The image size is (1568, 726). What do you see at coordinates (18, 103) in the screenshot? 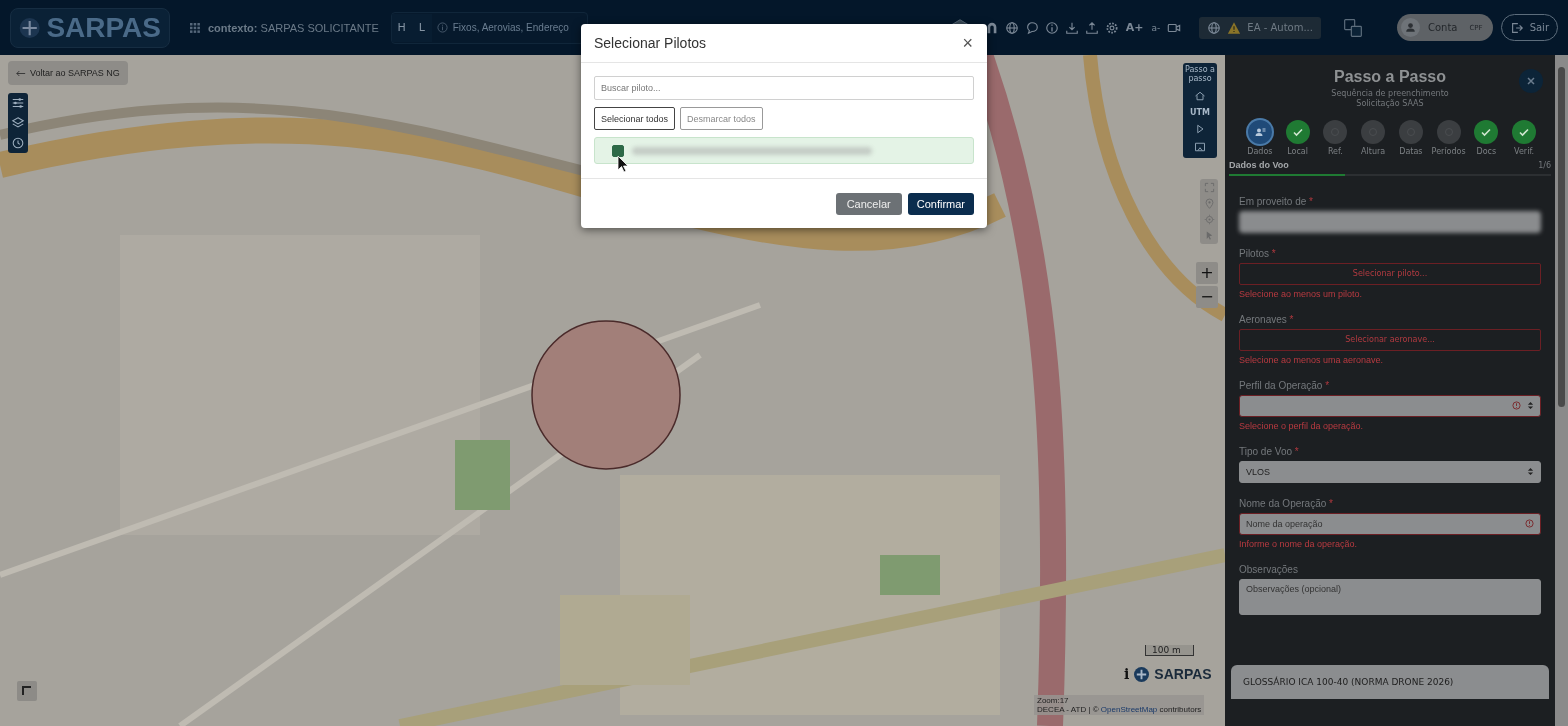
I see `sliders-icon` at bounding box center [18, 103].